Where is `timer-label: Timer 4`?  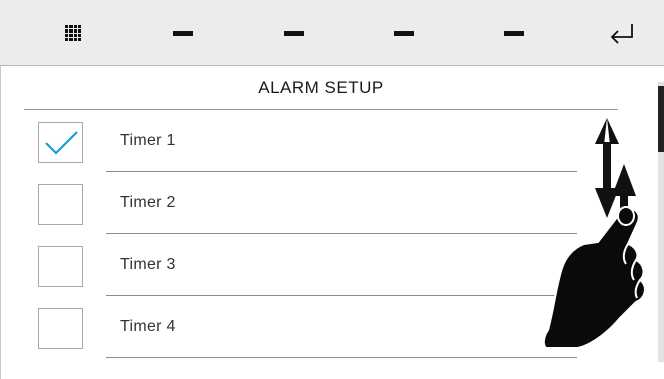 timer-label: Timer 4 is located at coordinates (148, 326).